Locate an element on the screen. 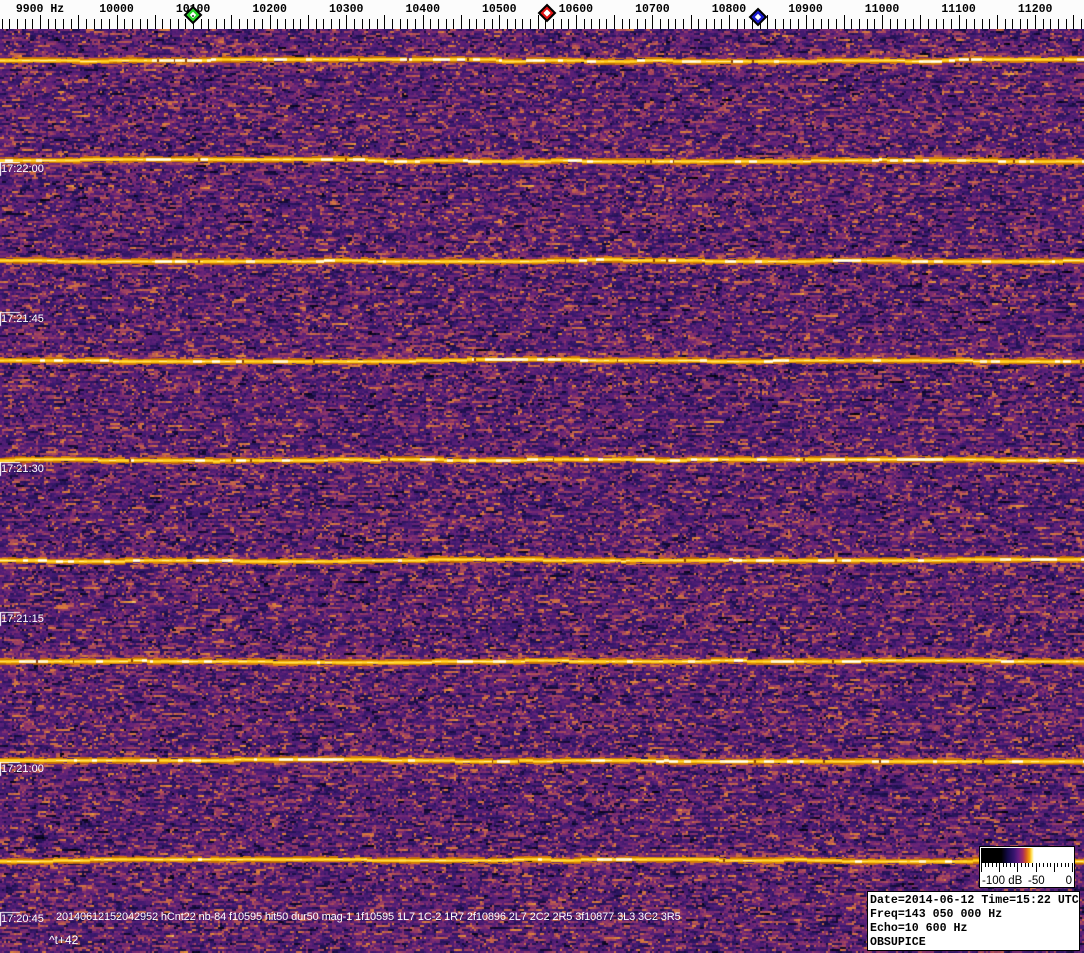 The height and width of the screenshot is (953, 1084). svg-text: 10600 is located at coordinates (576, 9).